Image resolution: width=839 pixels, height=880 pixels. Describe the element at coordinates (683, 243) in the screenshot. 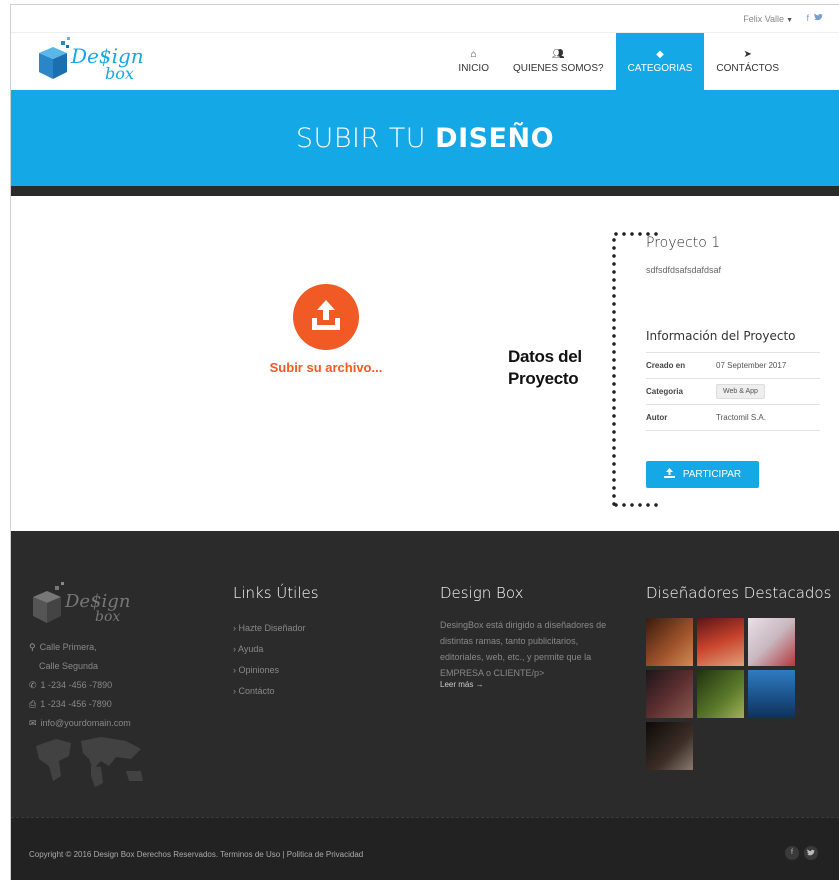

I see `project-title: Proyecto 1` at that location.